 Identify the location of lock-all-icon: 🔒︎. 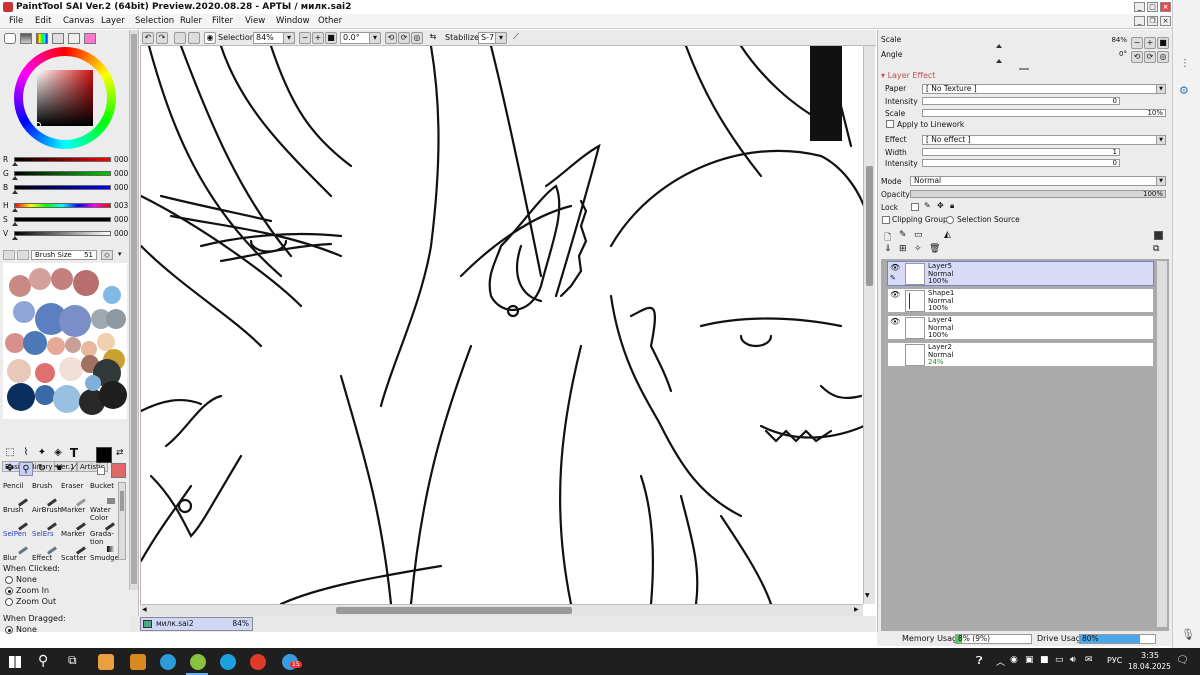
(952, 206).